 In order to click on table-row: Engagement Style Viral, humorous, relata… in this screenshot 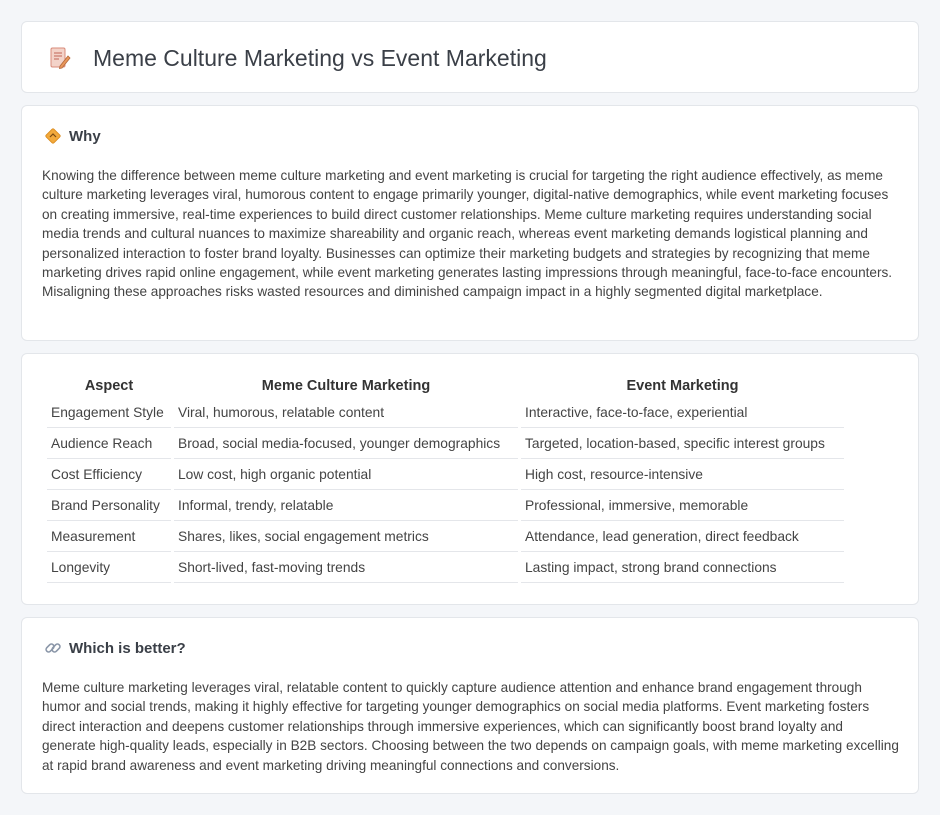, I will do `click(445, 412)`.